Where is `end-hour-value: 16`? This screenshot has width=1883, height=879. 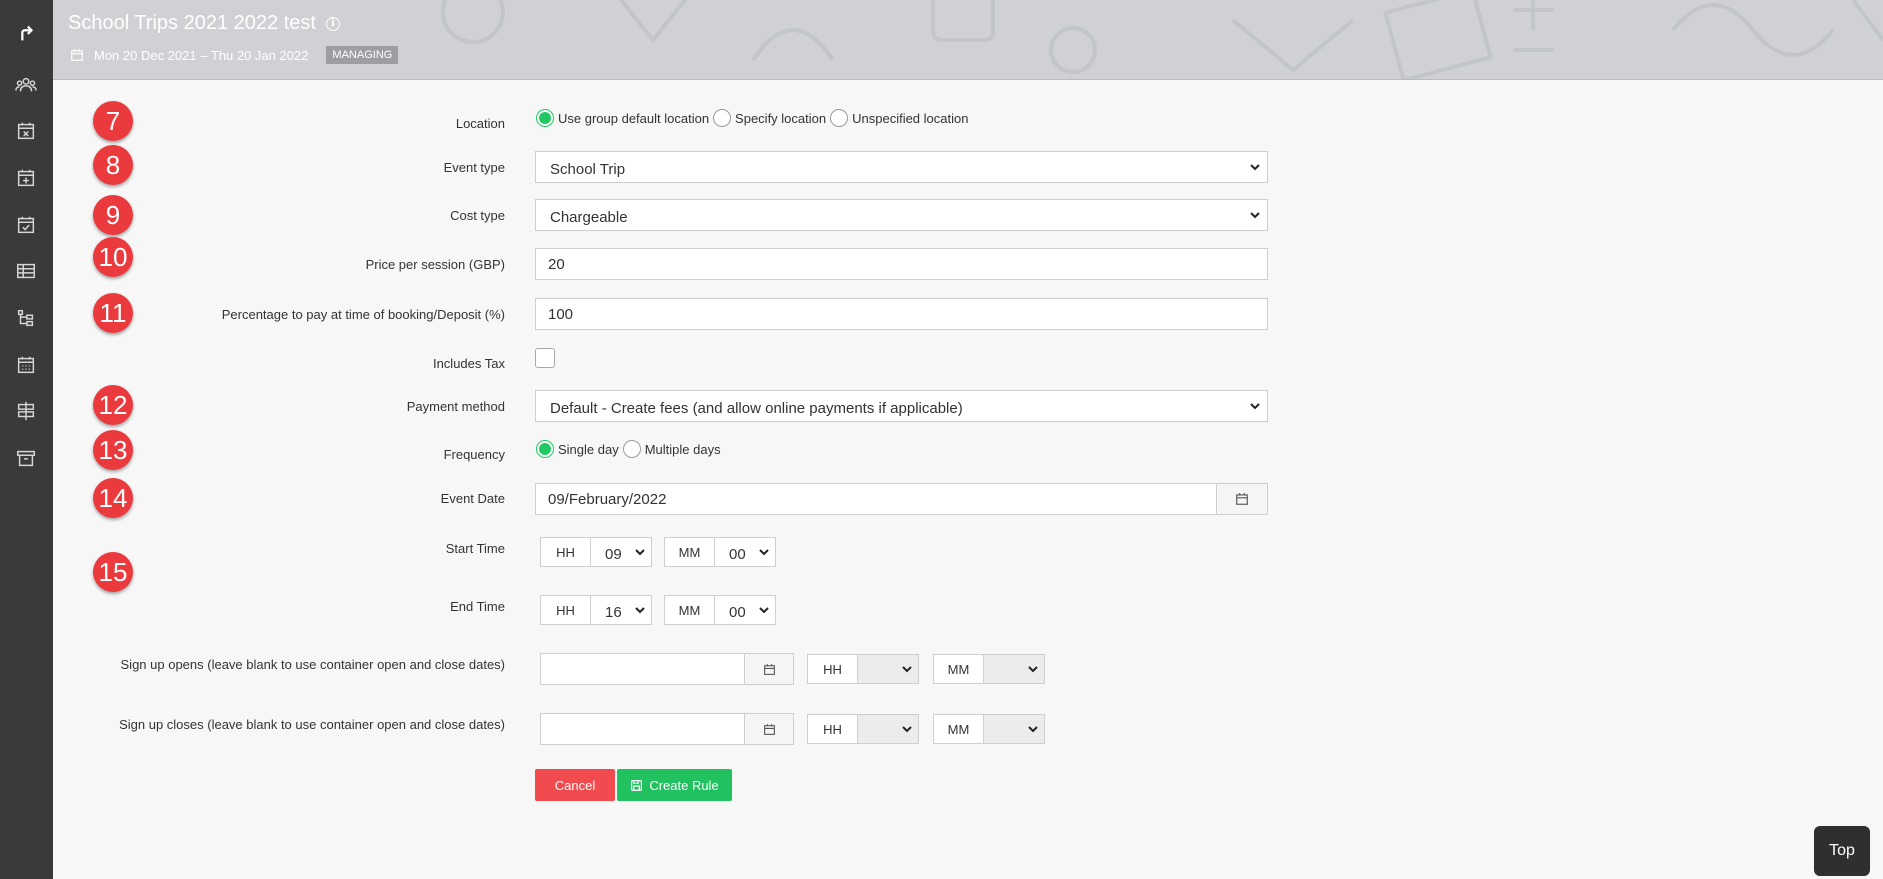 end-hour-value: 16 is located at coordinates (613, 612).